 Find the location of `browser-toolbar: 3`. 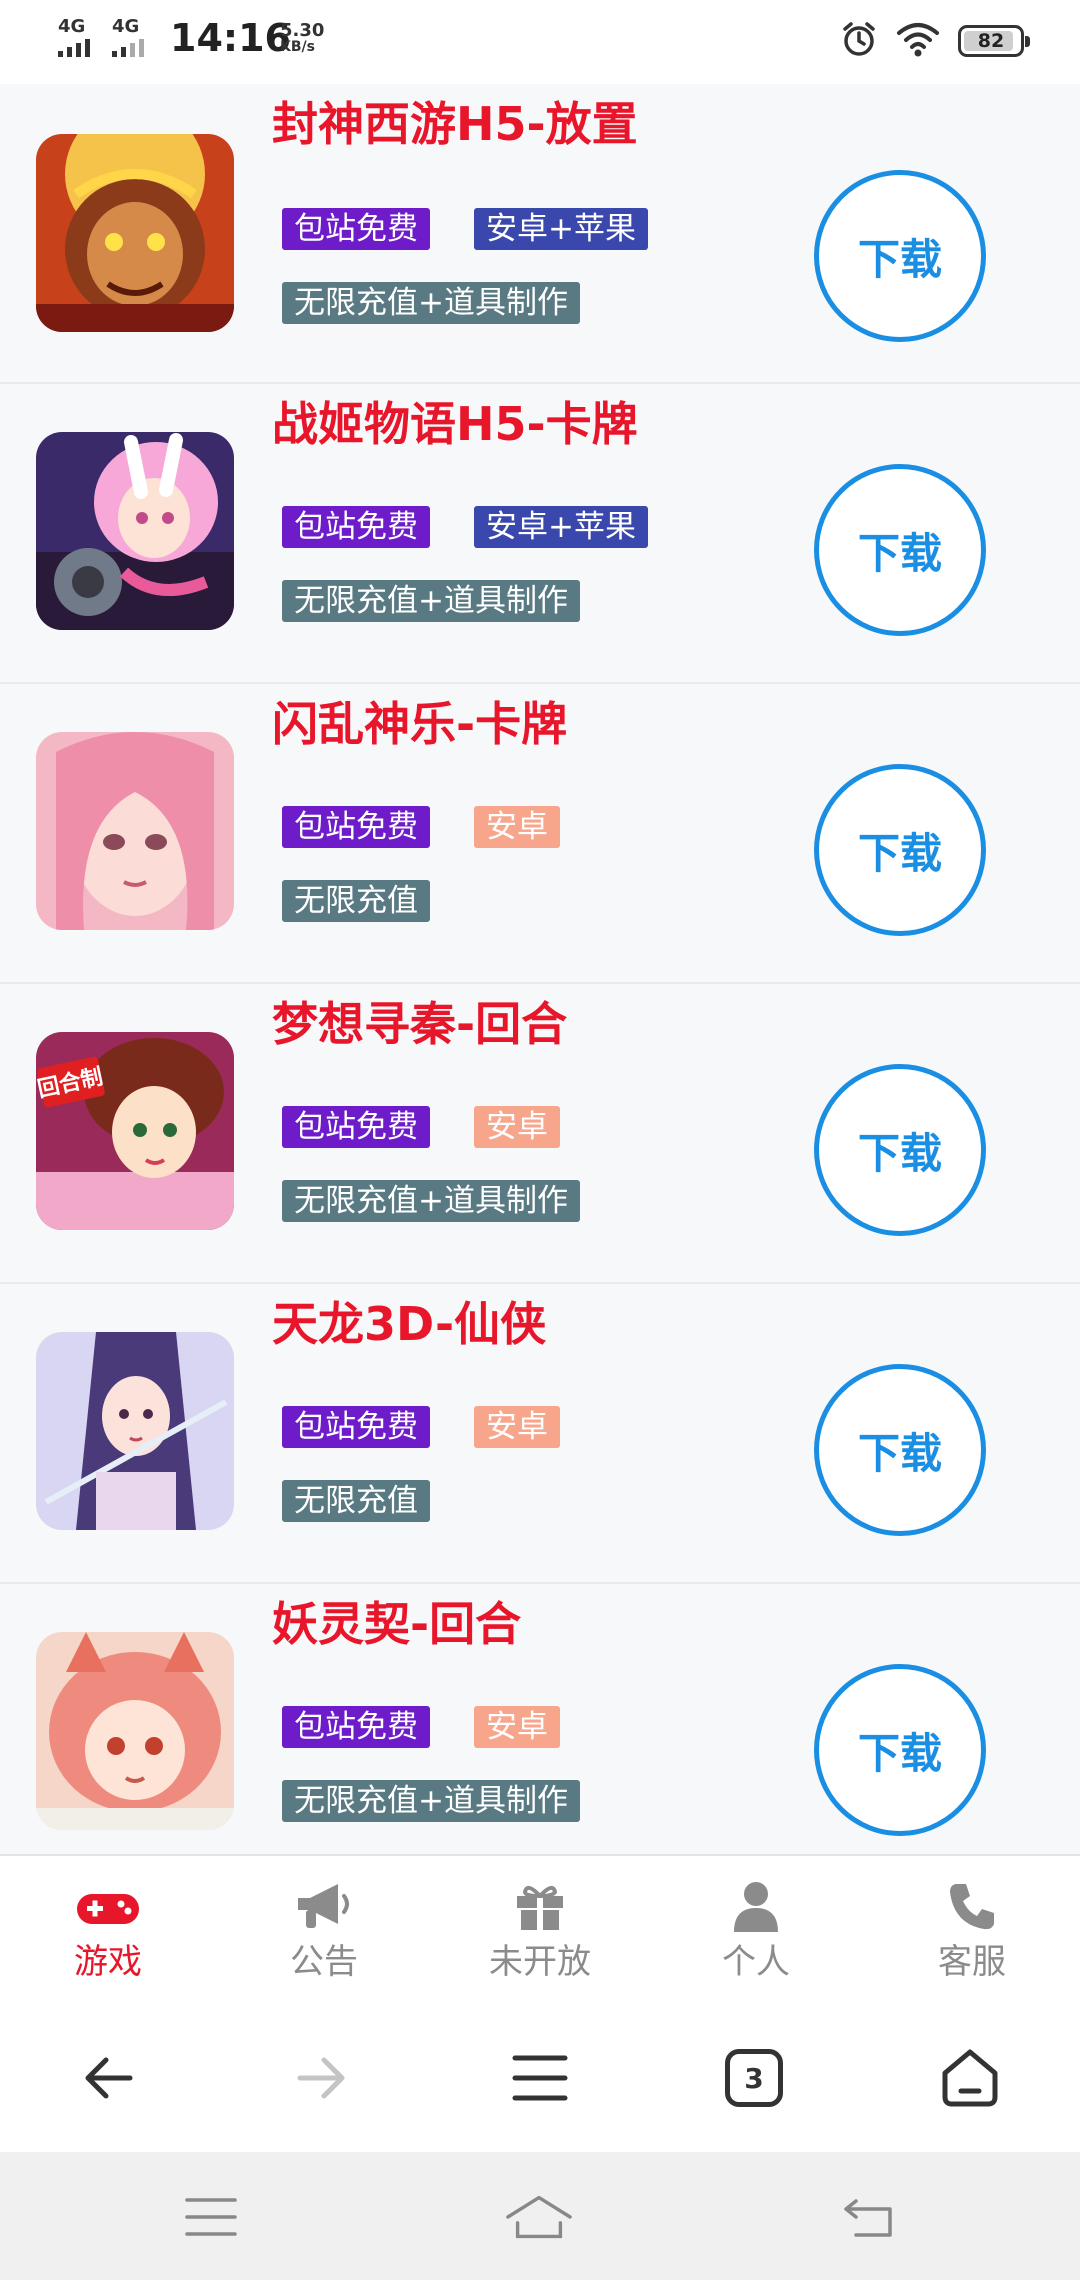

browser-toolbar: 3 is located at coordinates (540, 2078).